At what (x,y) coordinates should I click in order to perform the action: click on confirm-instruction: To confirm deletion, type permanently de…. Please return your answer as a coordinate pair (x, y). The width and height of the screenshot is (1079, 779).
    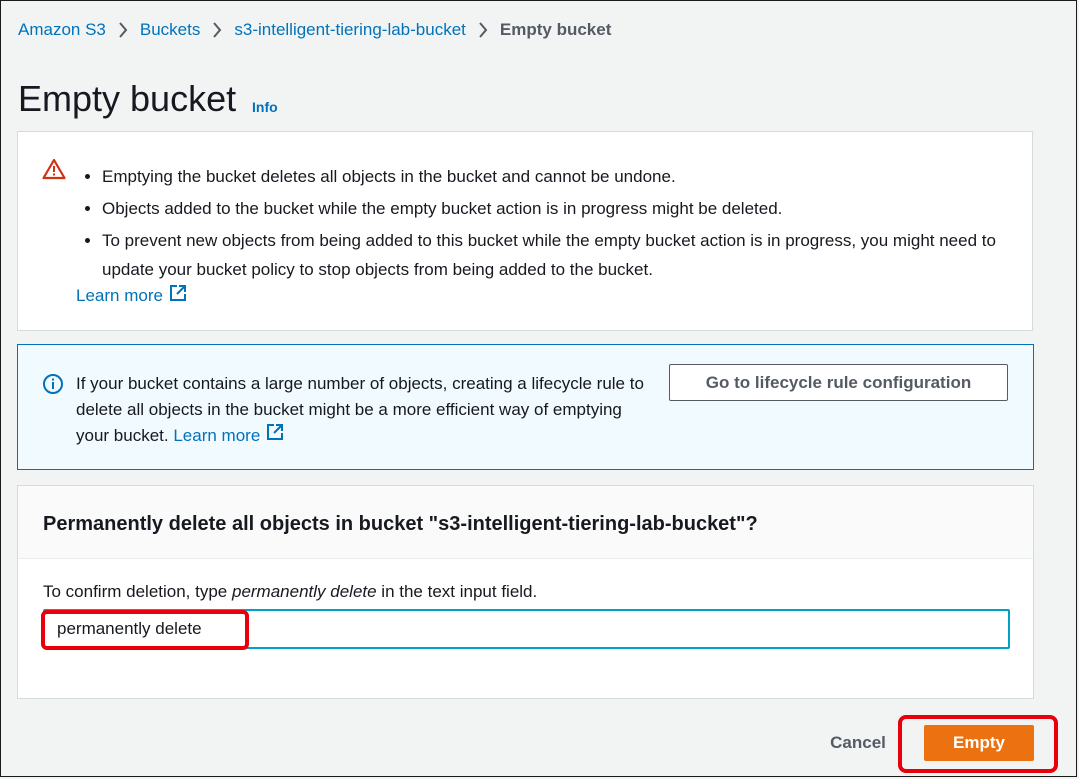
    Looking at the image, I should click on (290, 592).